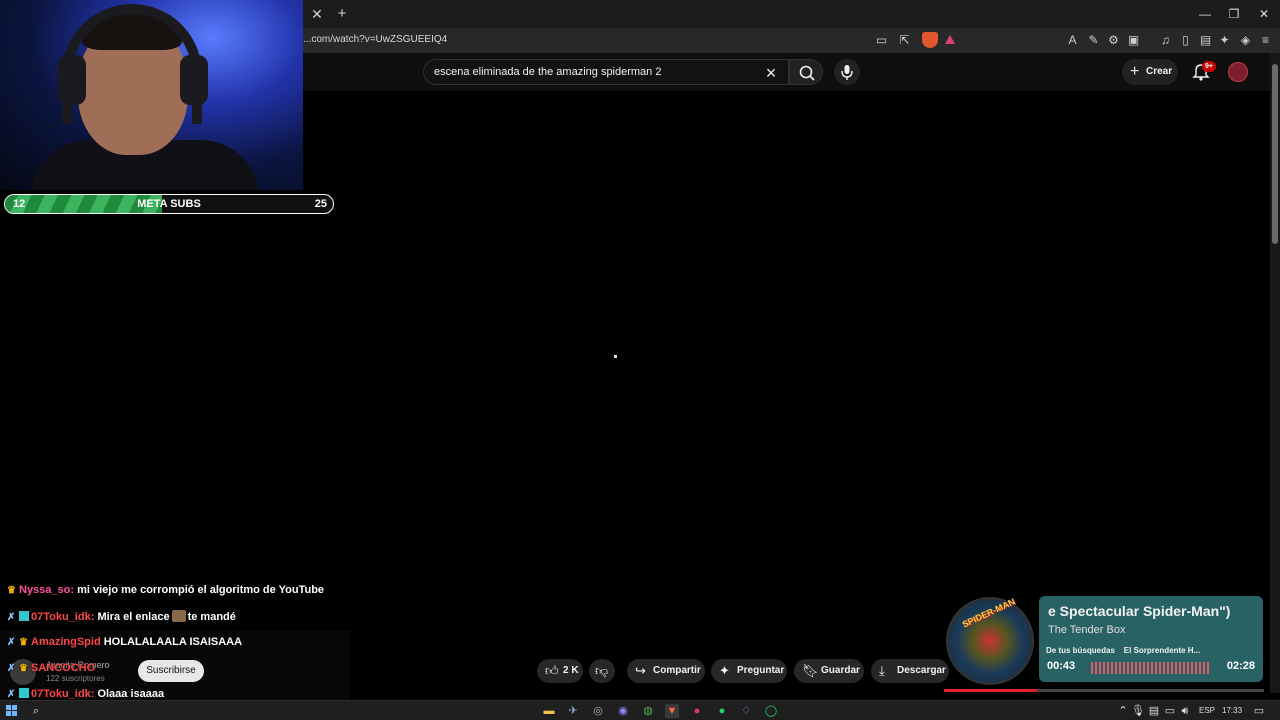 The height and width of the screenshot is (720, 1280). Describe the element at coordinates (1061, 666) in the screenshot. I see `track-elapsed: 00:43` at that location.